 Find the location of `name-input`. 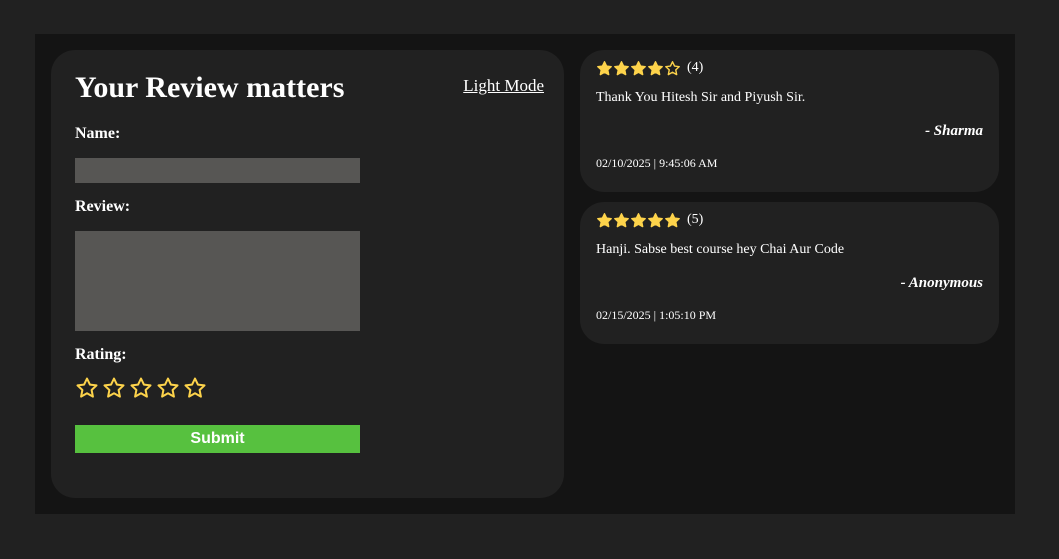

name-input is located at coordinates (217, 170).